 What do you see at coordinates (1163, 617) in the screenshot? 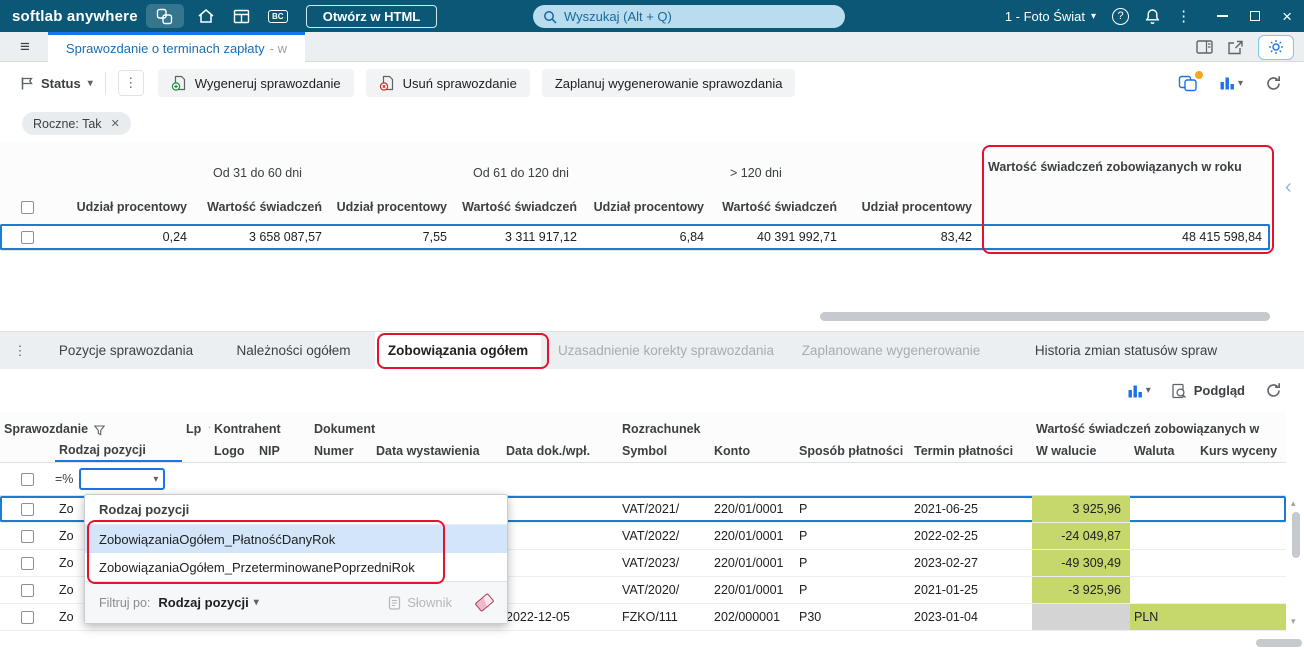
I see `cell-waluta: PLN` at bounding box center [1163, 617].